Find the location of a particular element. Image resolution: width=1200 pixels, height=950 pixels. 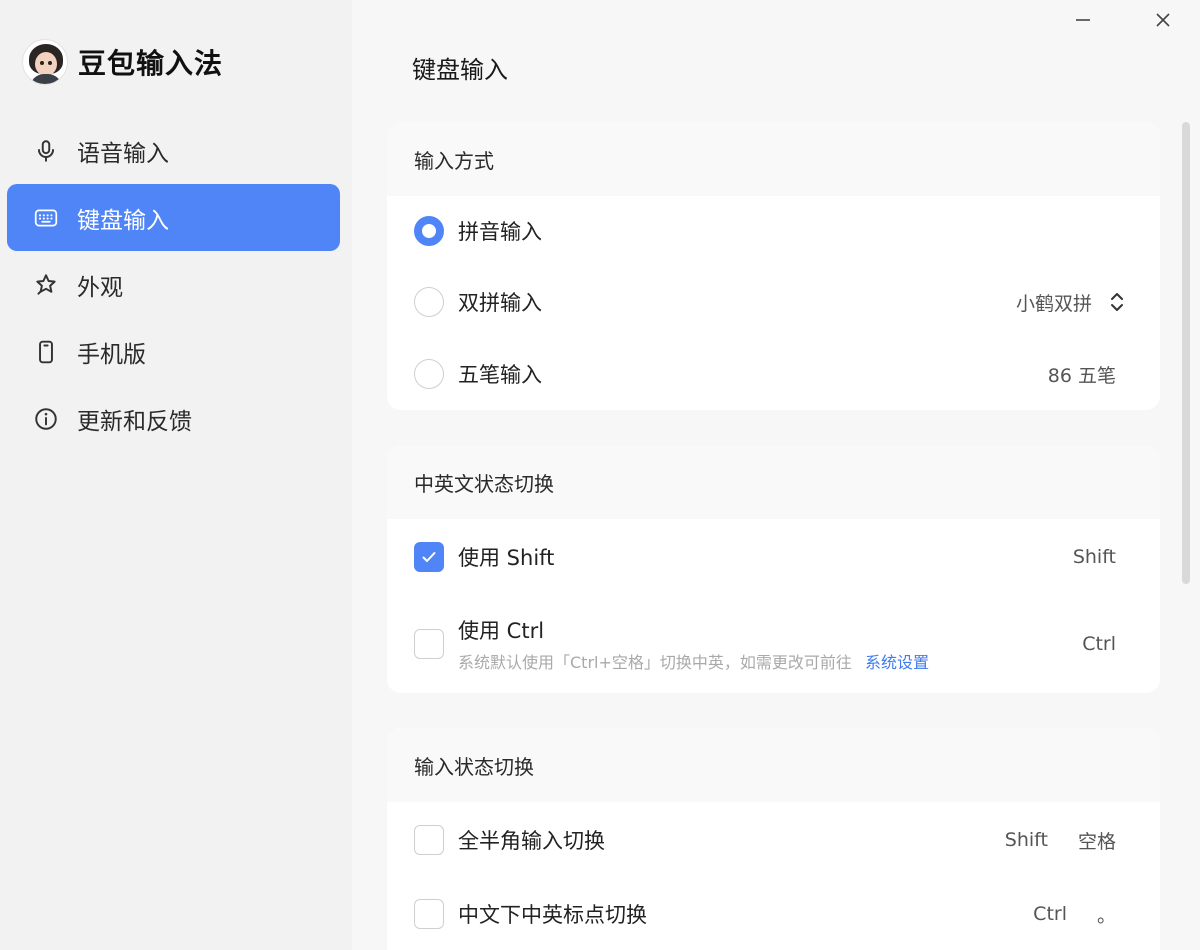

full-half-width-checkbox is located at coordinates (429, 840).